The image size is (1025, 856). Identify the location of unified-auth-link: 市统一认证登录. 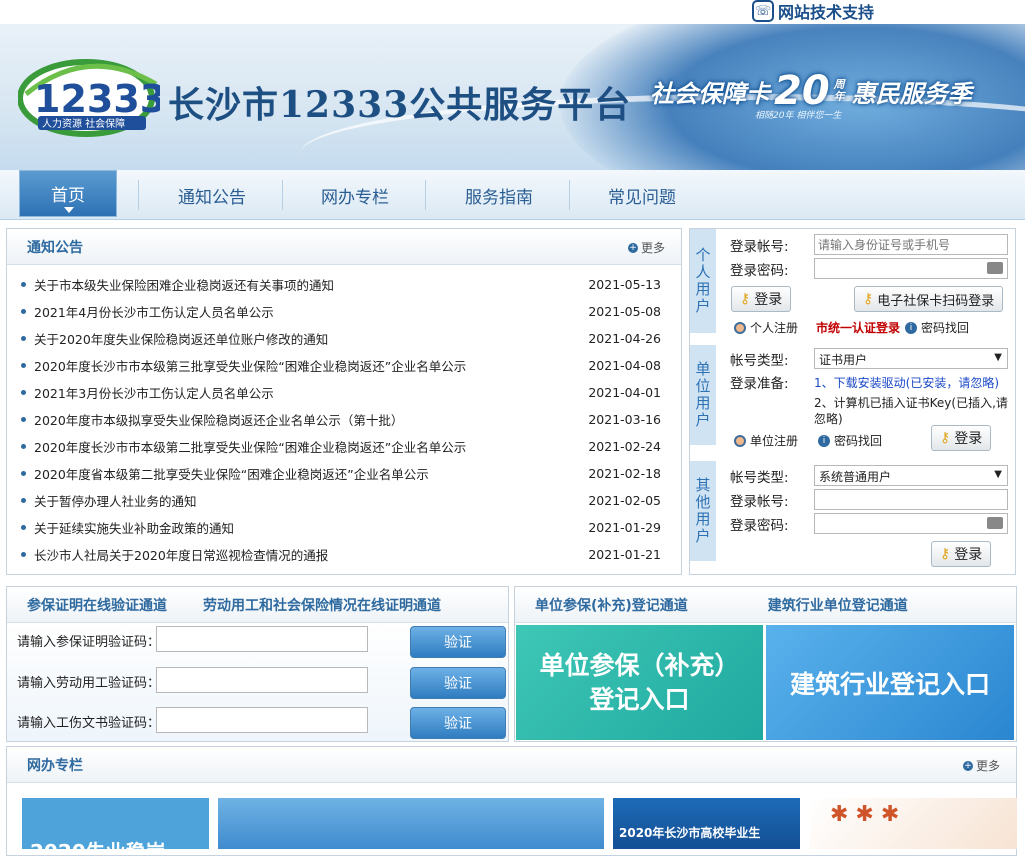
(858, 327).